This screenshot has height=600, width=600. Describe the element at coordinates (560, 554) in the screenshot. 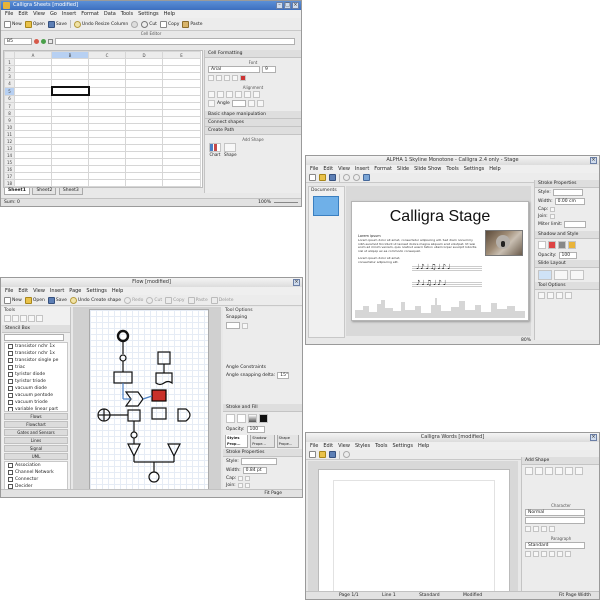

I see `bullet-list-icon` at that location.